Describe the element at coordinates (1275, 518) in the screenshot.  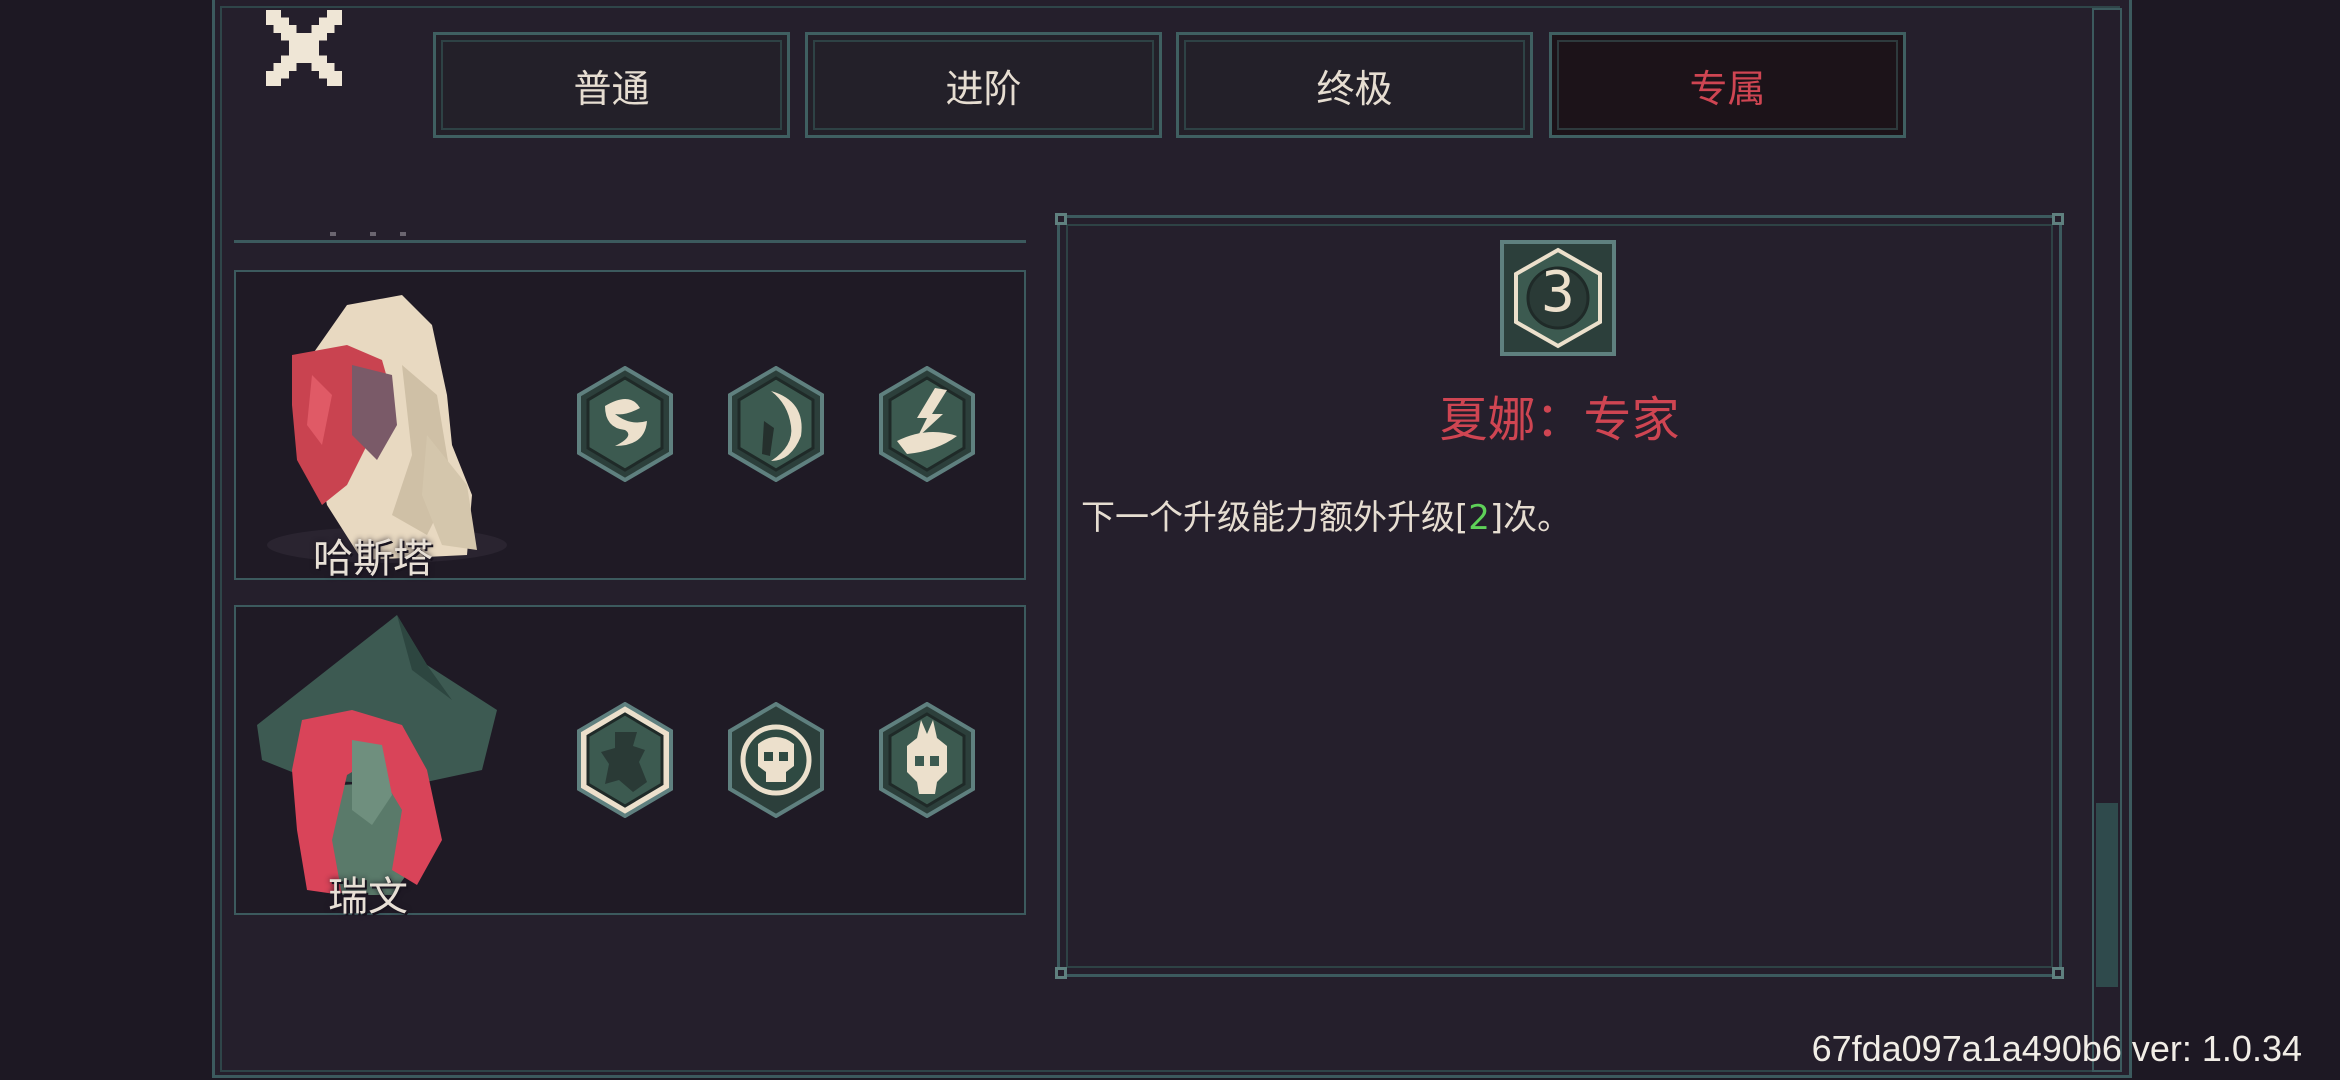
I see `desc-text: 下一个升级能力额外升级[` at that location.